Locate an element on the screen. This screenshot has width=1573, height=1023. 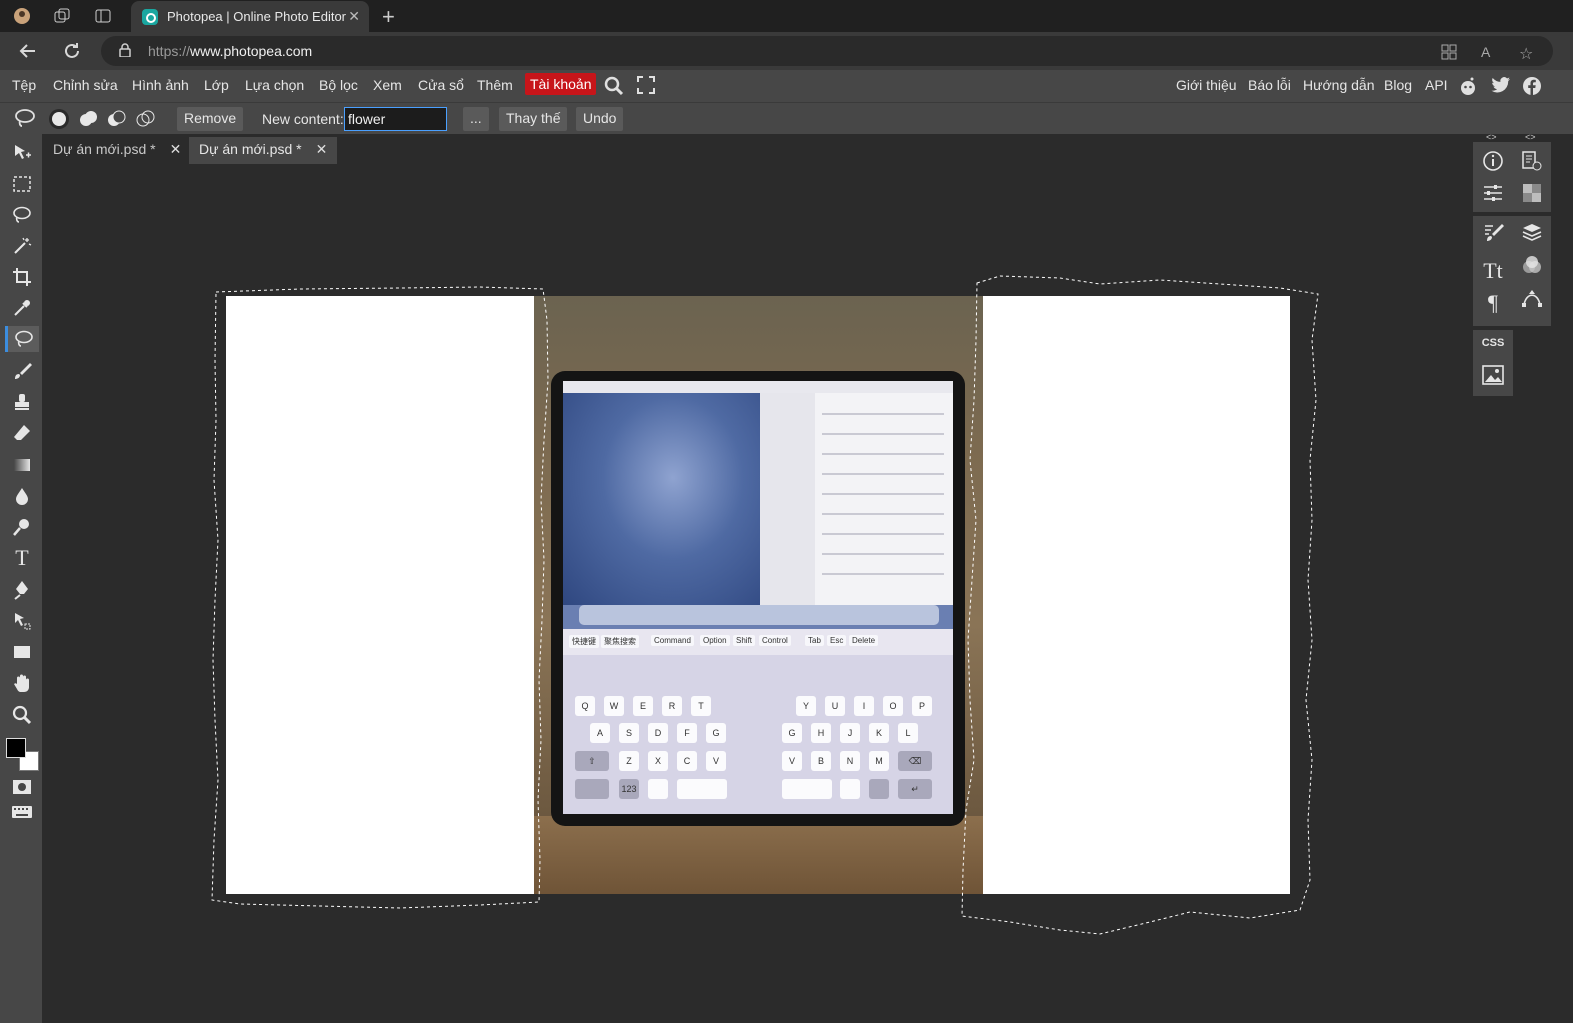
image-panel-icon is located at coordinates (1493, 375).